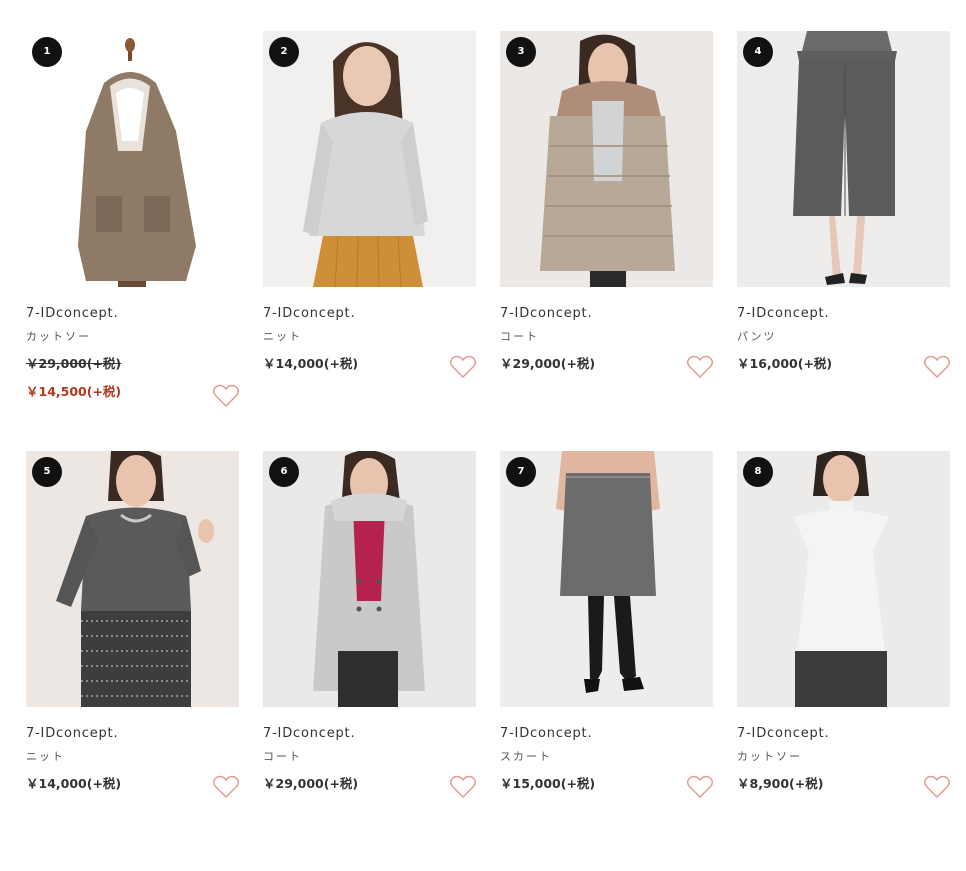 Image resolution: width=966 pixels, height=871 pixels. I want to click on sale-price: ￥14,500(+税), so click(74, 391).